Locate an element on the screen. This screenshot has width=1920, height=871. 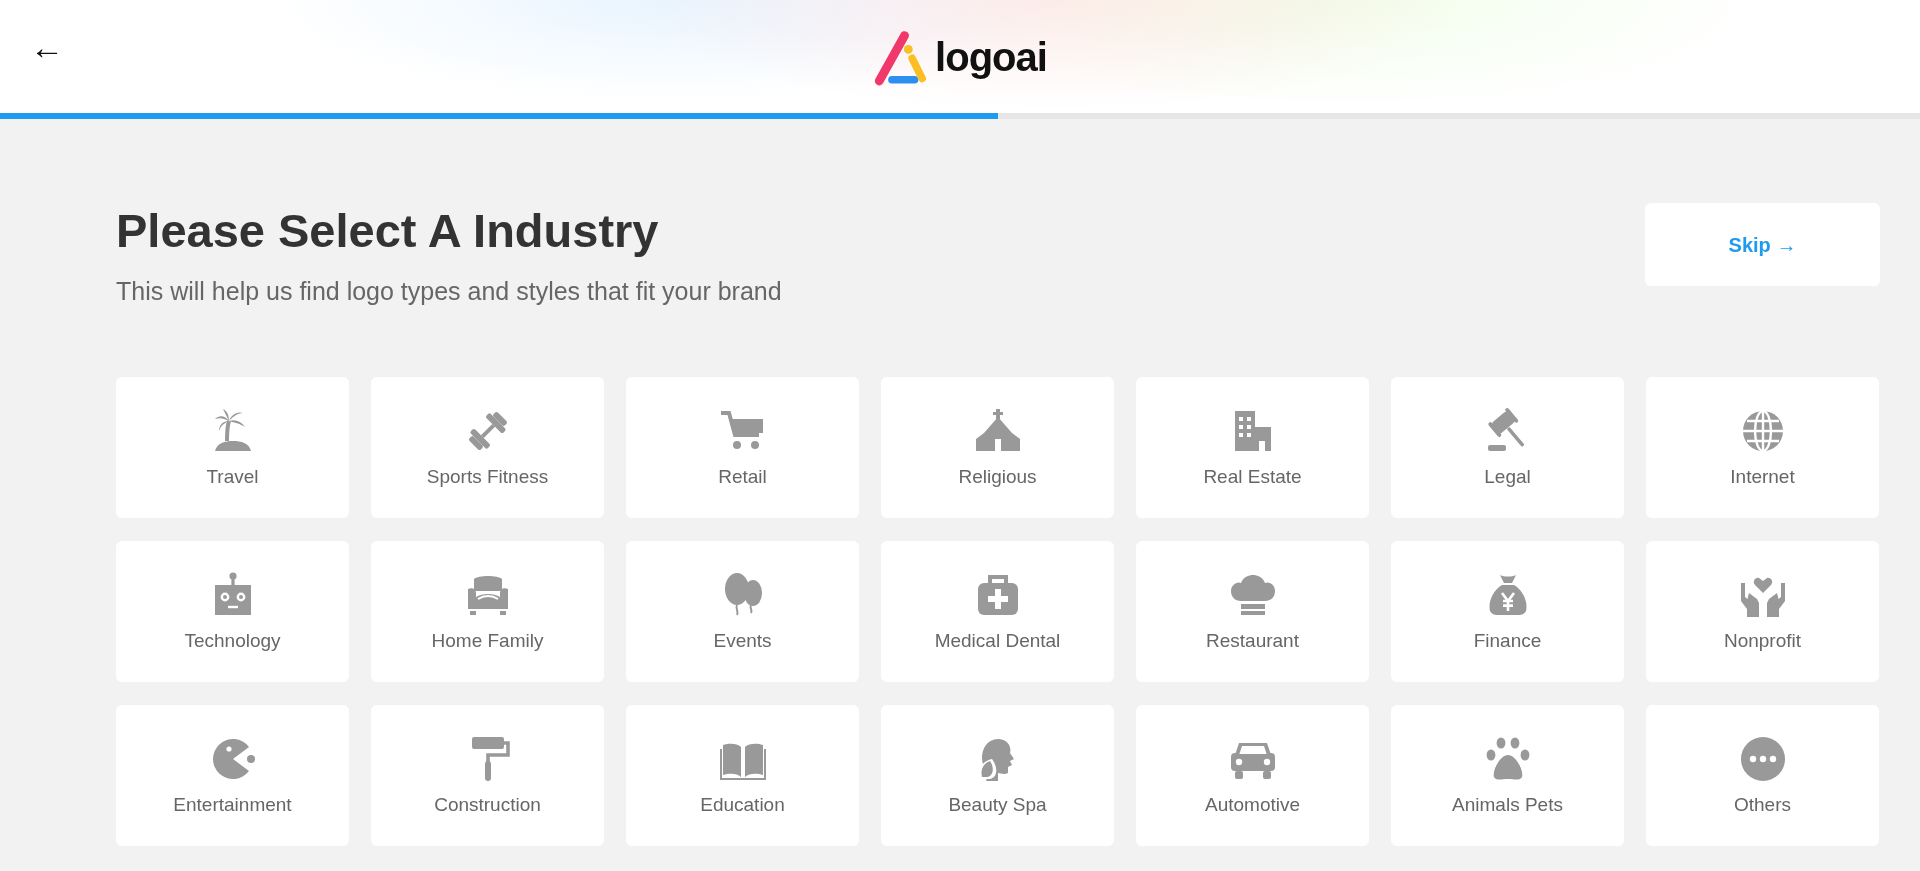
industry-tile: Nonprofit is located at coordinates (1762, 611).